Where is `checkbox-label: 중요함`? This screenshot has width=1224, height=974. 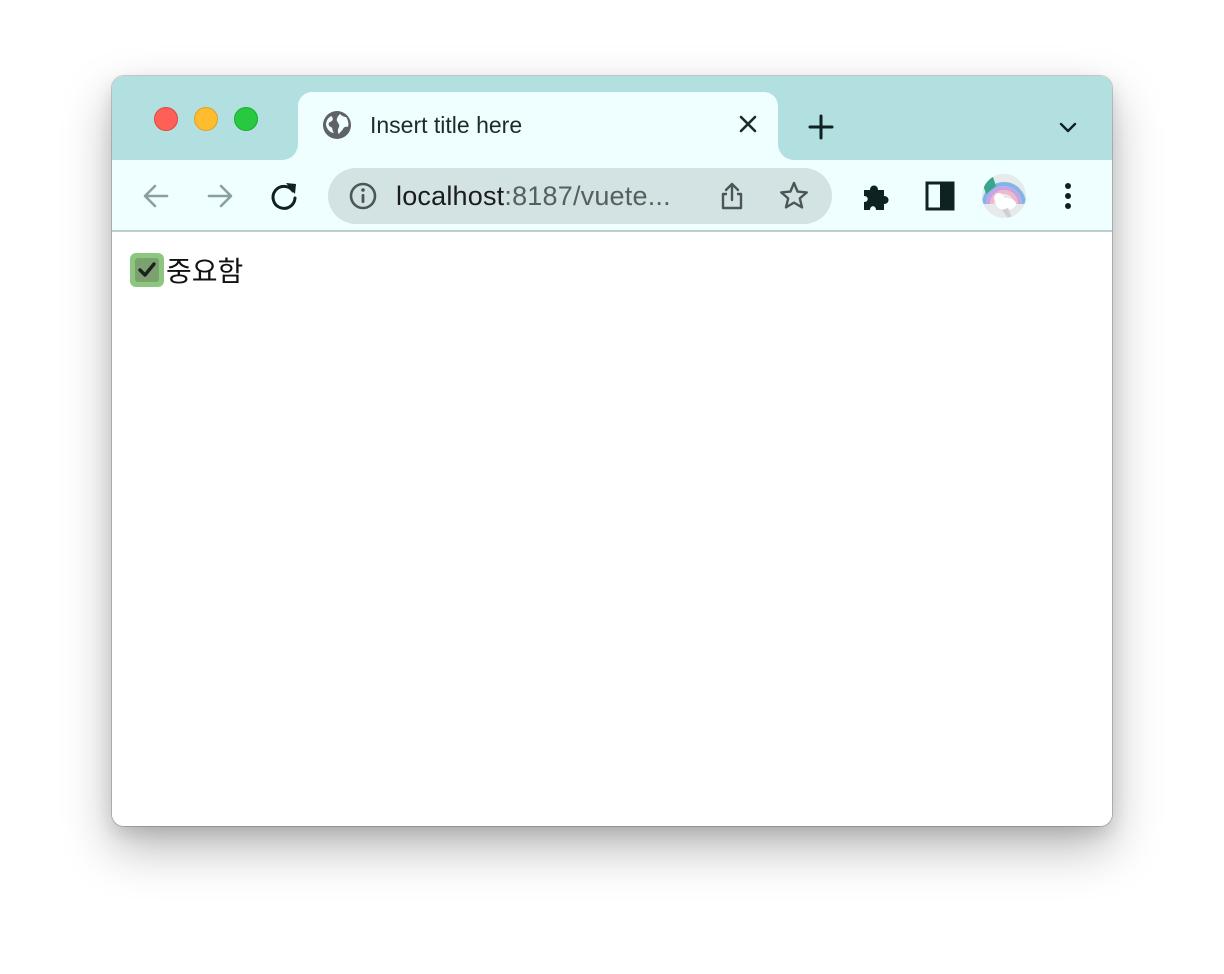 checkbox-label: 중요함 is located at coordinates (205, 271).